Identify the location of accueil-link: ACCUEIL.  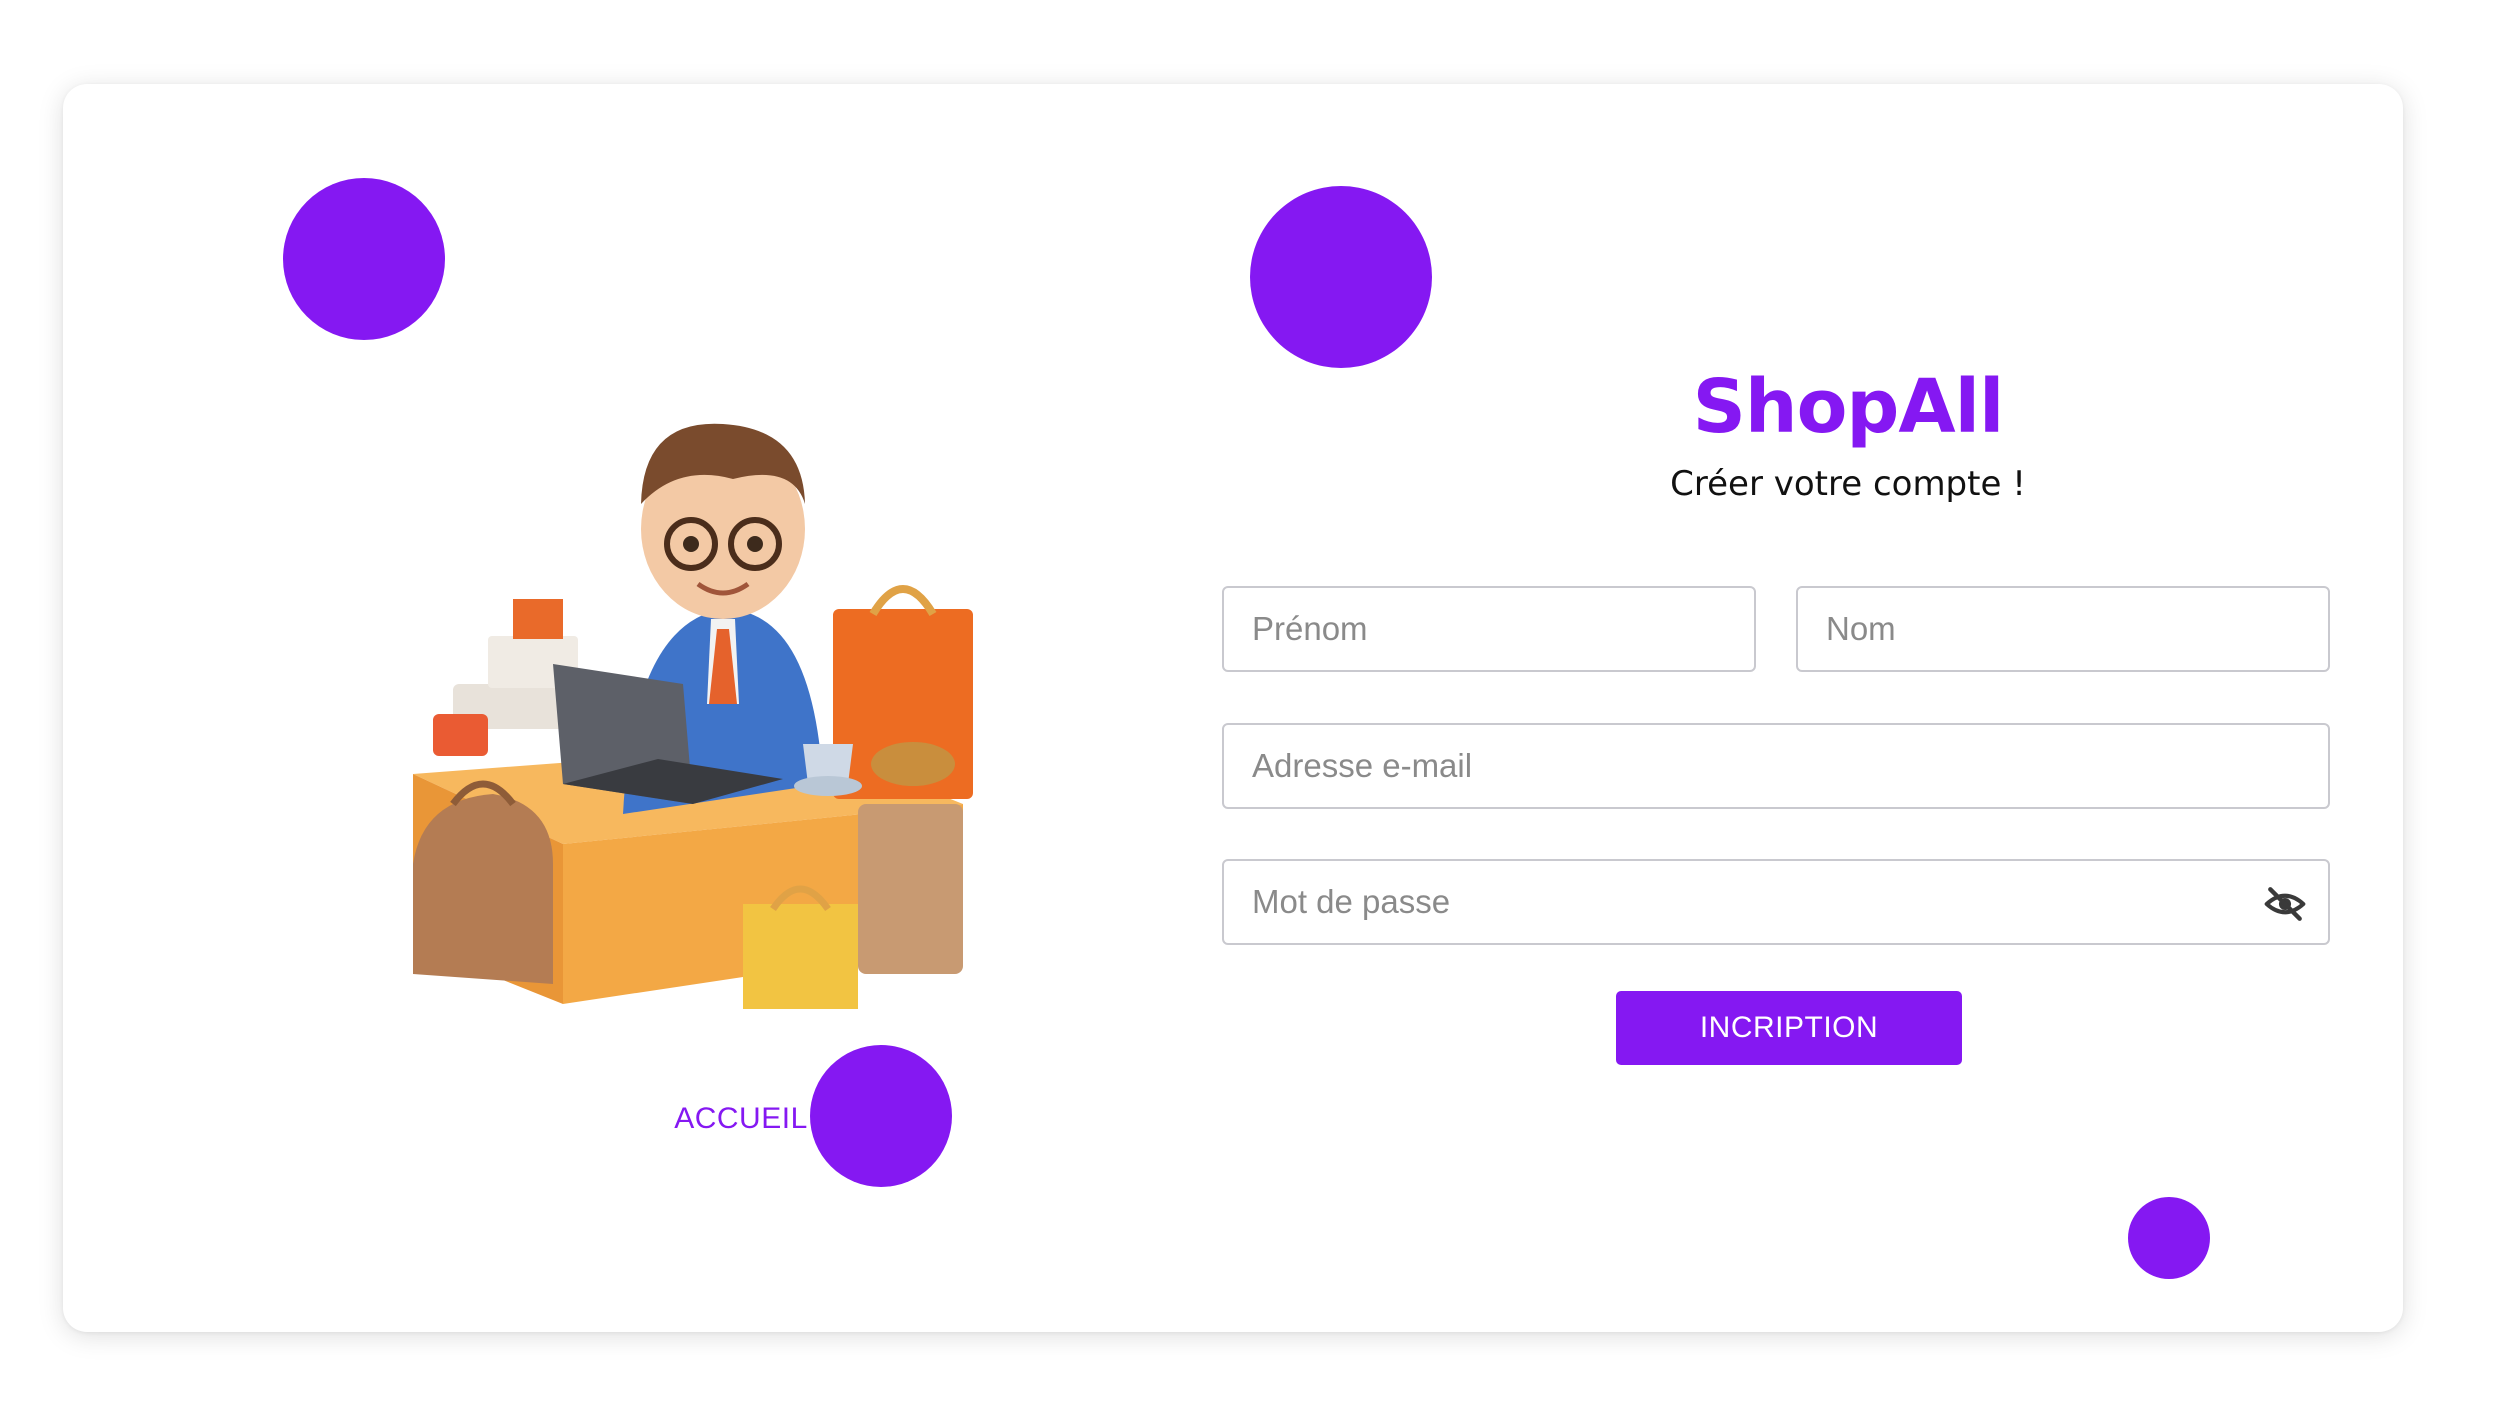
(741, 1119).